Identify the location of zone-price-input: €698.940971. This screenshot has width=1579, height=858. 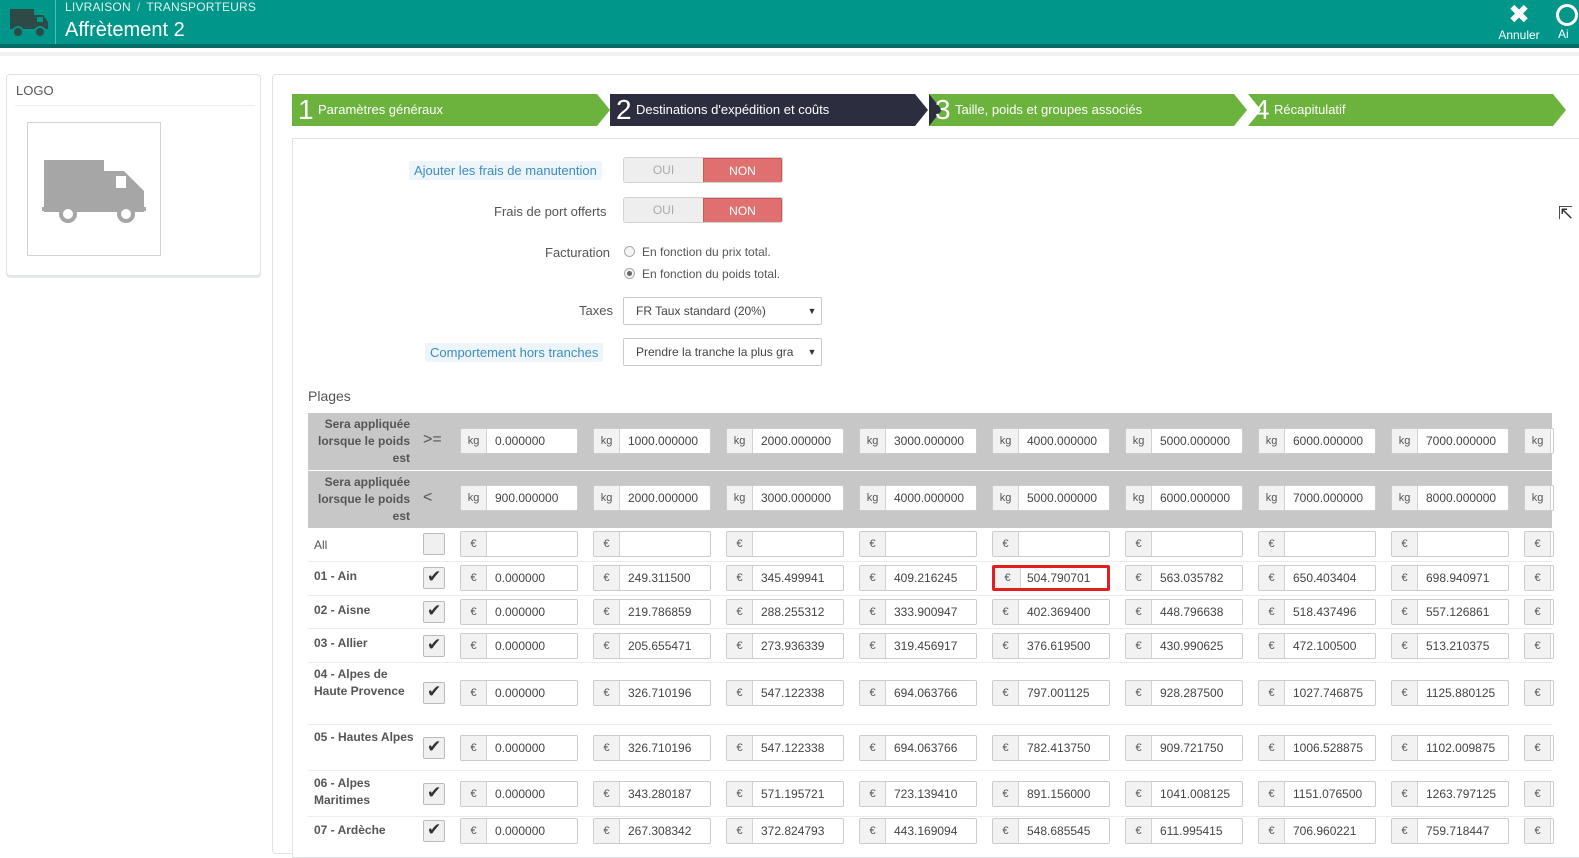
(1450, 578).